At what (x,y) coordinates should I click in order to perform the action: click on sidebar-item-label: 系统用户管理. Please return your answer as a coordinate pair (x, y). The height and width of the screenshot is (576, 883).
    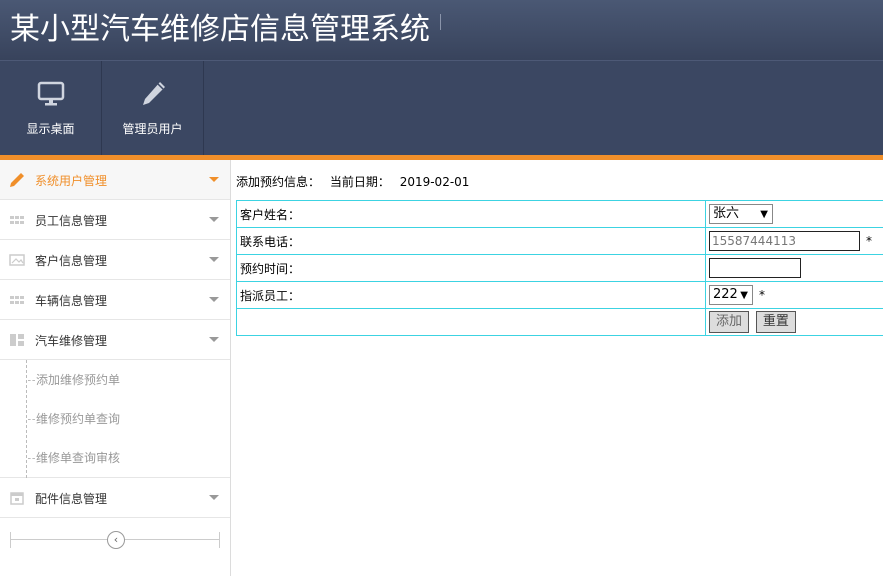
    Looking at the image, I should click on (71, 181).